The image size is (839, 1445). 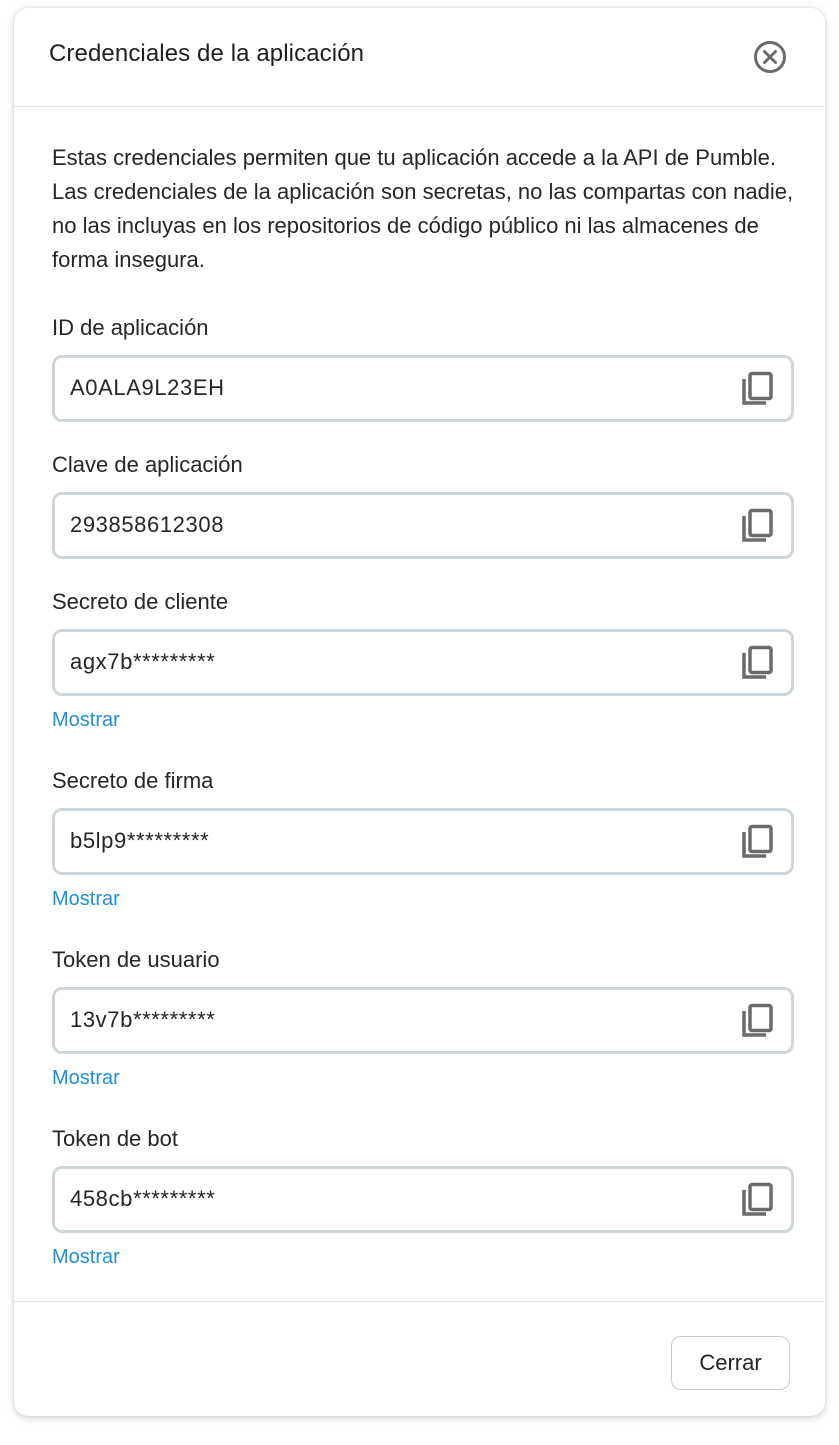 What do you see at coordinates (142, 662) in the screenshot?
I see `client-secret-value: agx7b*********` at bounding box center [142, 662].